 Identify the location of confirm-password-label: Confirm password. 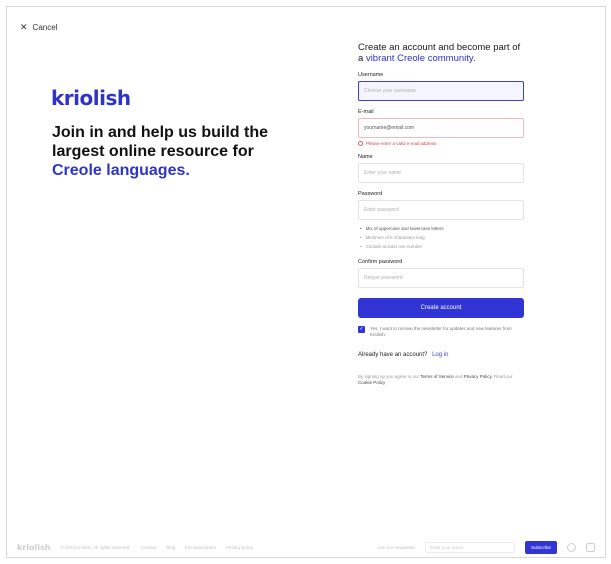
(380, 262).